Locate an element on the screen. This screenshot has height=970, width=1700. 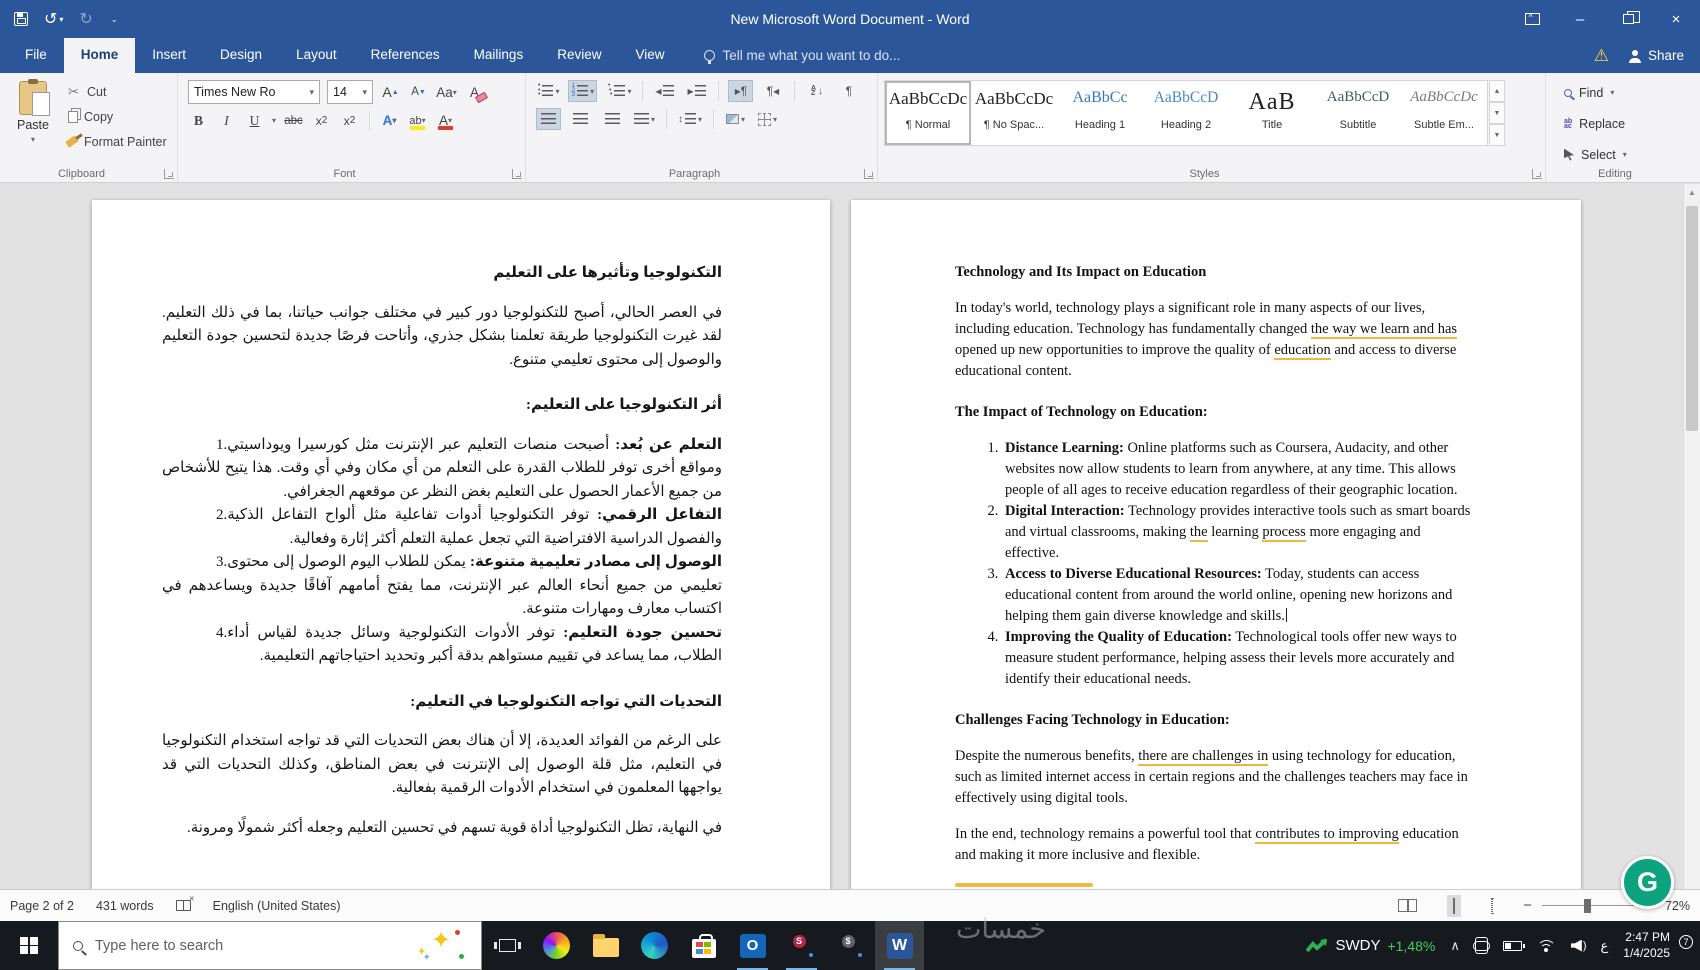
styles-more-button: ▼ is located at coordinates (1497, 135).